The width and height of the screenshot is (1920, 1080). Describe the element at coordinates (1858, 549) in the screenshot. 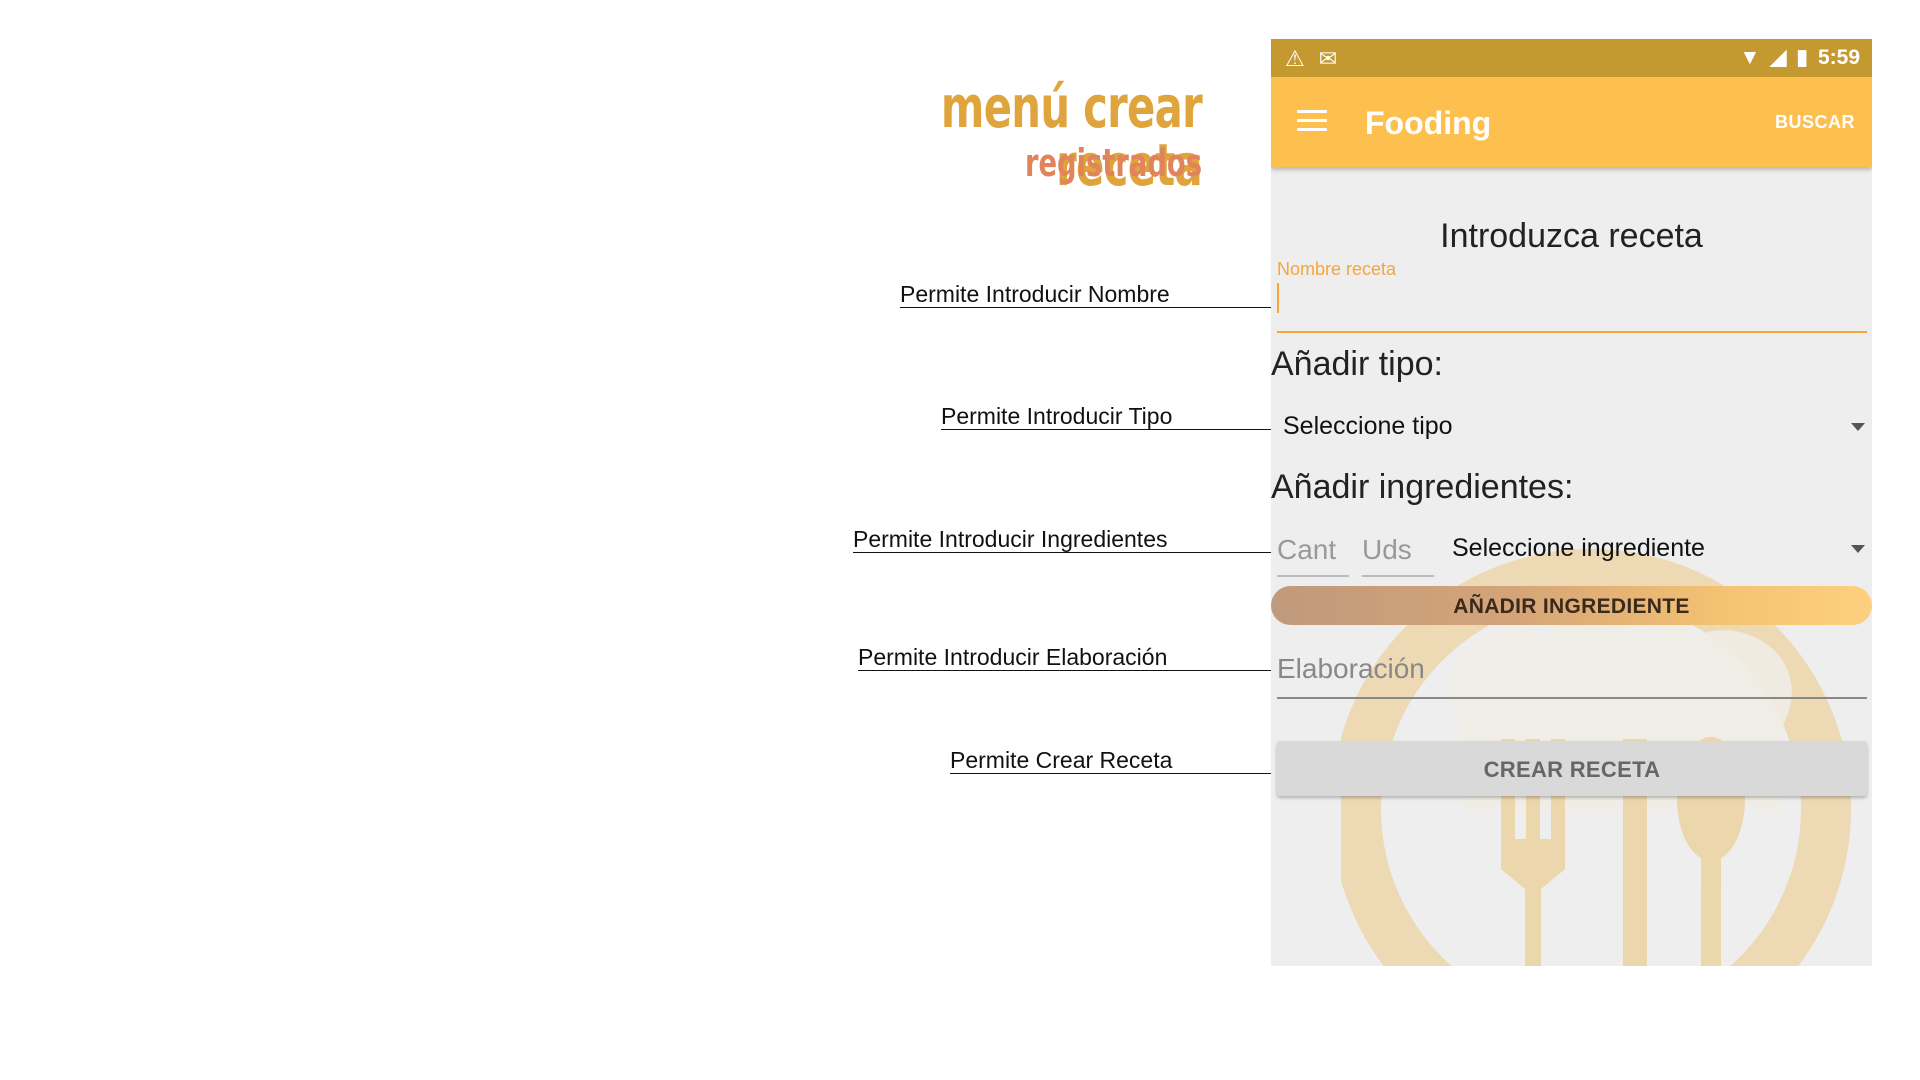

I see `ingredient-dropdown-icon` at that location.